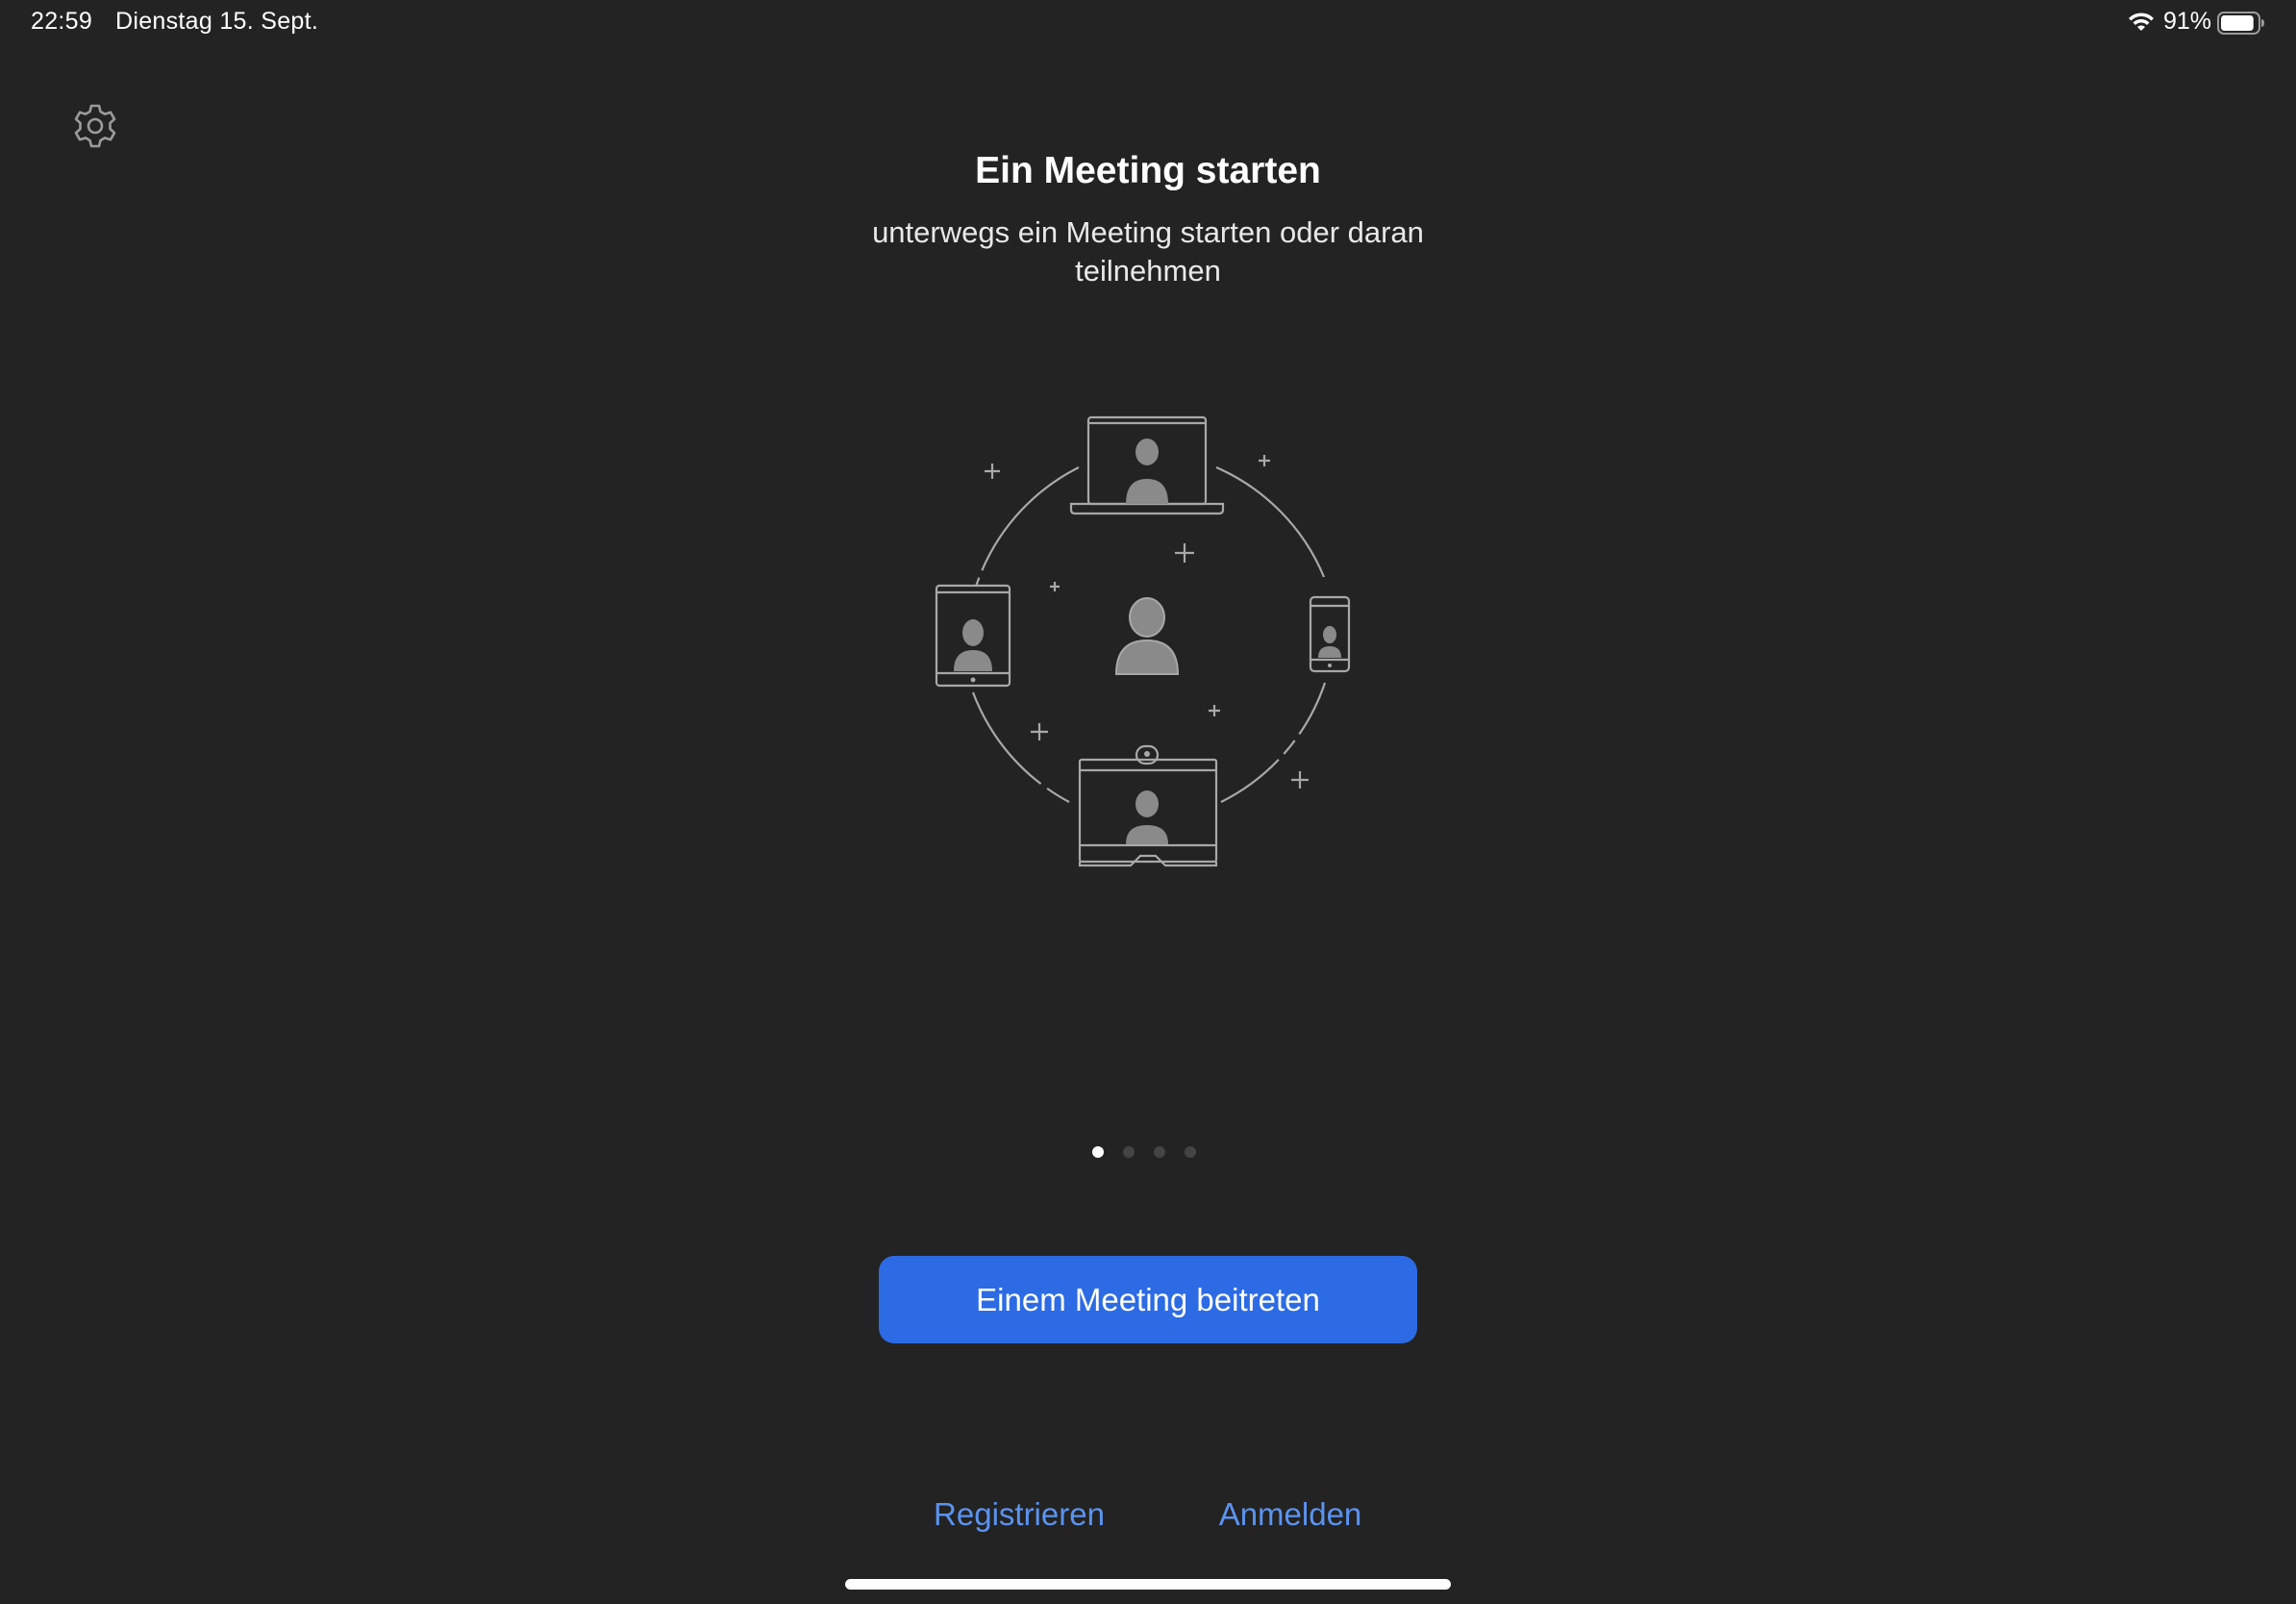 The image size is (2296, 1604). What do you see at coordinates (2187, 21) in the screenshot?
I see `battery-percentage: 91%` at bounding box center [2187, 21].